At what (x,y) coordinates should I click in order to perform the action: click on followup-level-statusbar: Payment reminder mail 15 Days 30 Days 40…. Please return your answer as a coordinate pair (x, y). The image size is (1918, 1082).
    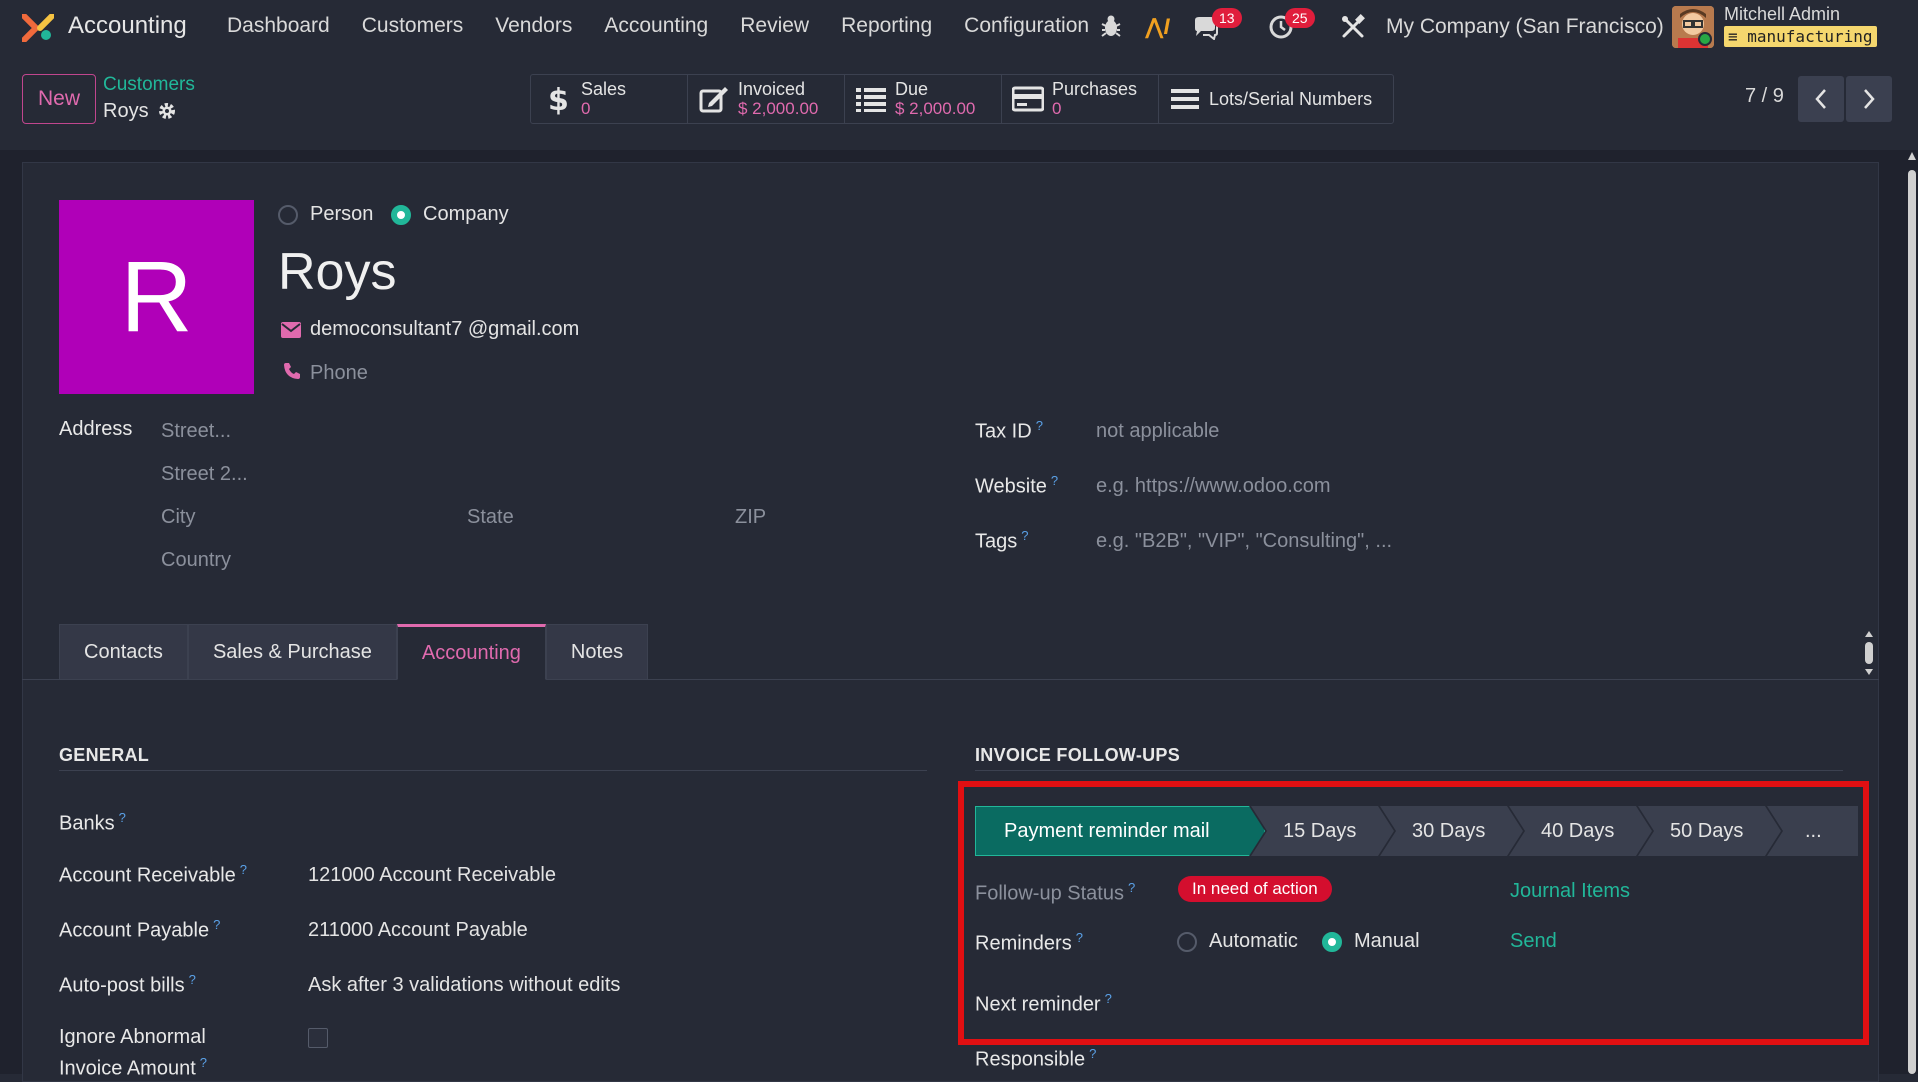
    Looking at the image, I should click on (1416, 831).